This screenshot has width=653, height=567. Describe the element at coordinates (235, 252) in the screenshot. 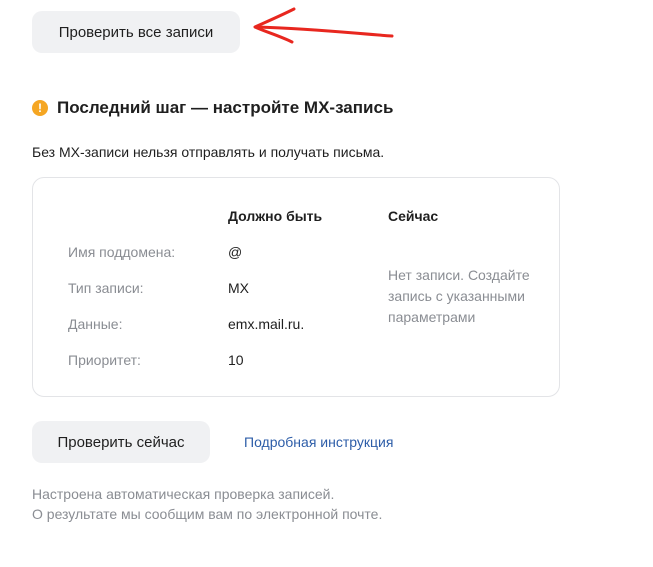

I see `row-value-subdomain: @` at that location.